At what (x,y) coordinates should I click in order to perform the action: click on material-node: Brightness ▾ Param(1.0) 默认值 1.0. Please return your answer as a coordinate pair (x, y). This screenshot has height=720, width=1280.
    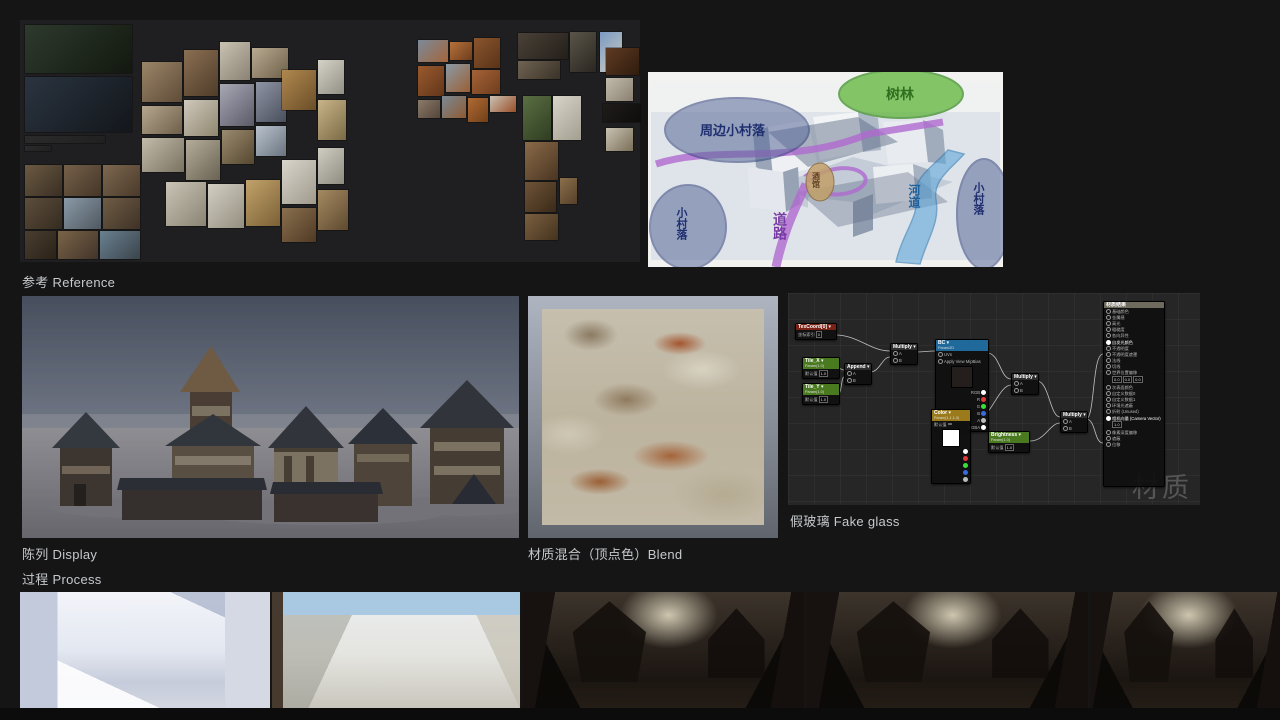
    Looking at the image, I should click on (1009, 442).